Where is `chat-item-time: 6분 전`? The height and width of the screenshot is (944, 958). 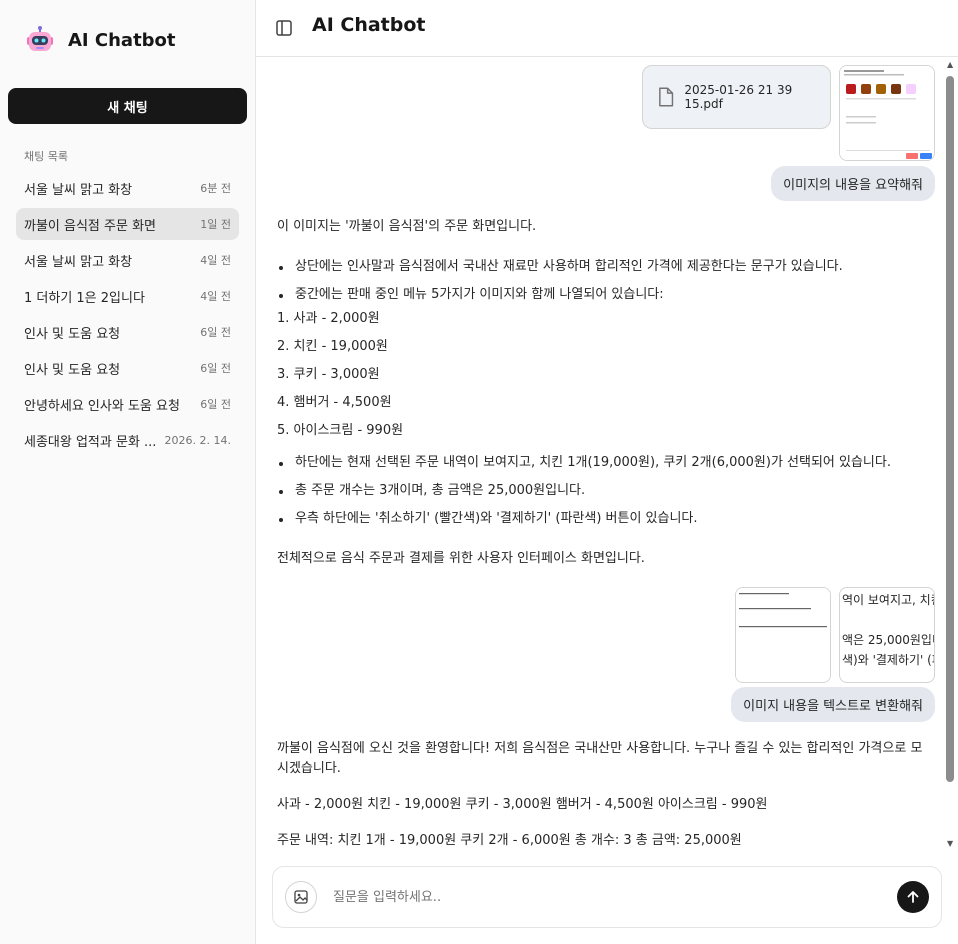 chat-item-time: 6분 전 is located at coordinates (215, 188).